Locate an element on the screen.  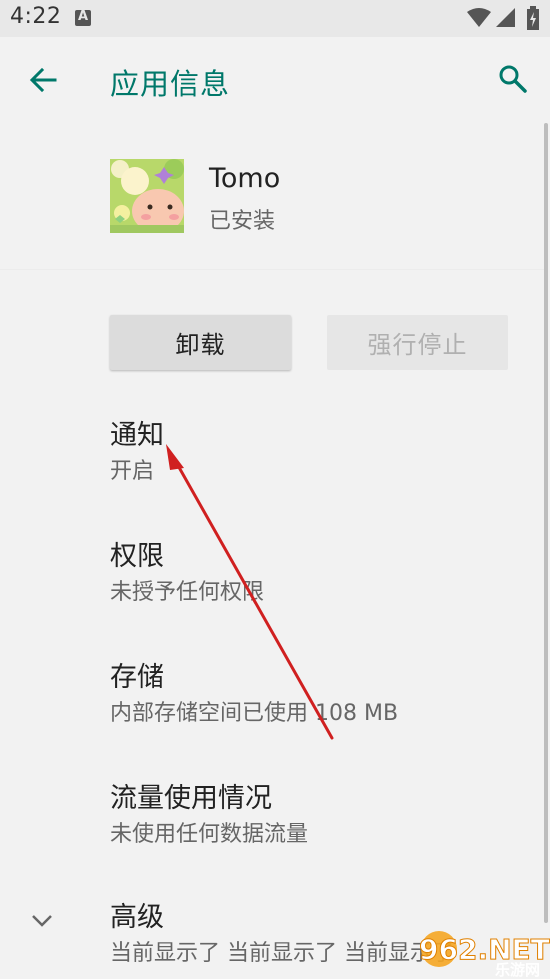
list-item-title: 流量使用情况 is located at coordinates (191, 798).